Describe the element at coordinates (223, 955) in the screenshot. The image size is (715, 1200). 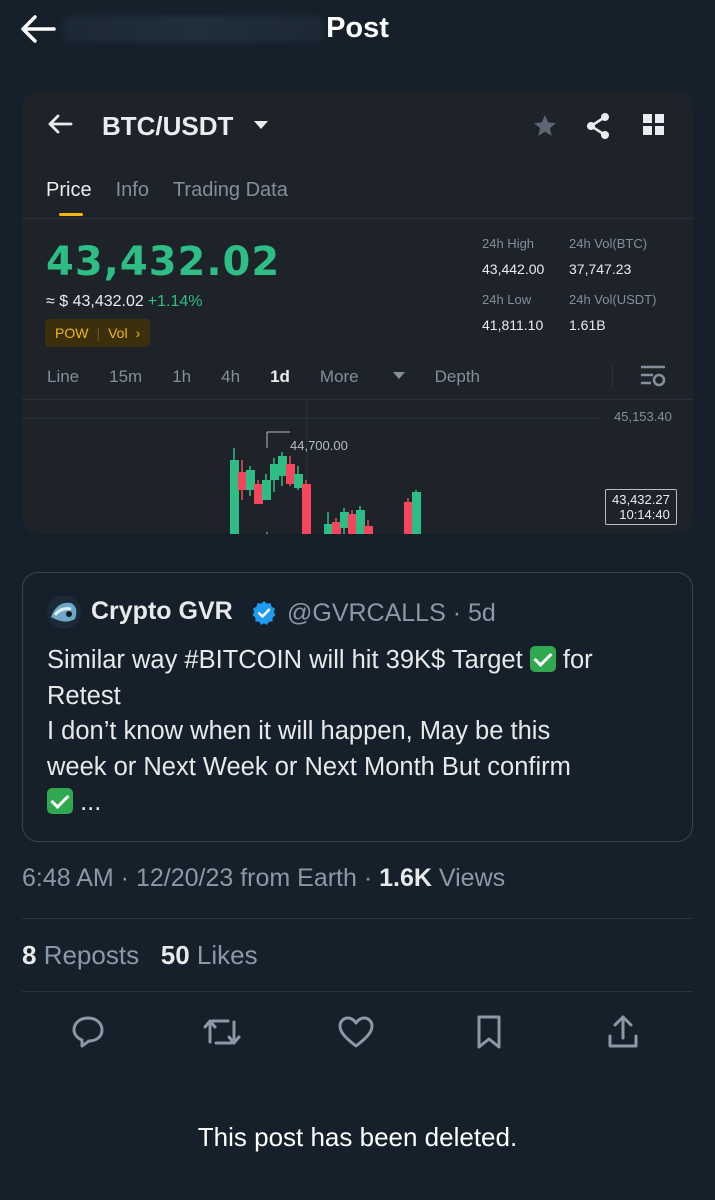
I see `likes-label: Likes` at that location.